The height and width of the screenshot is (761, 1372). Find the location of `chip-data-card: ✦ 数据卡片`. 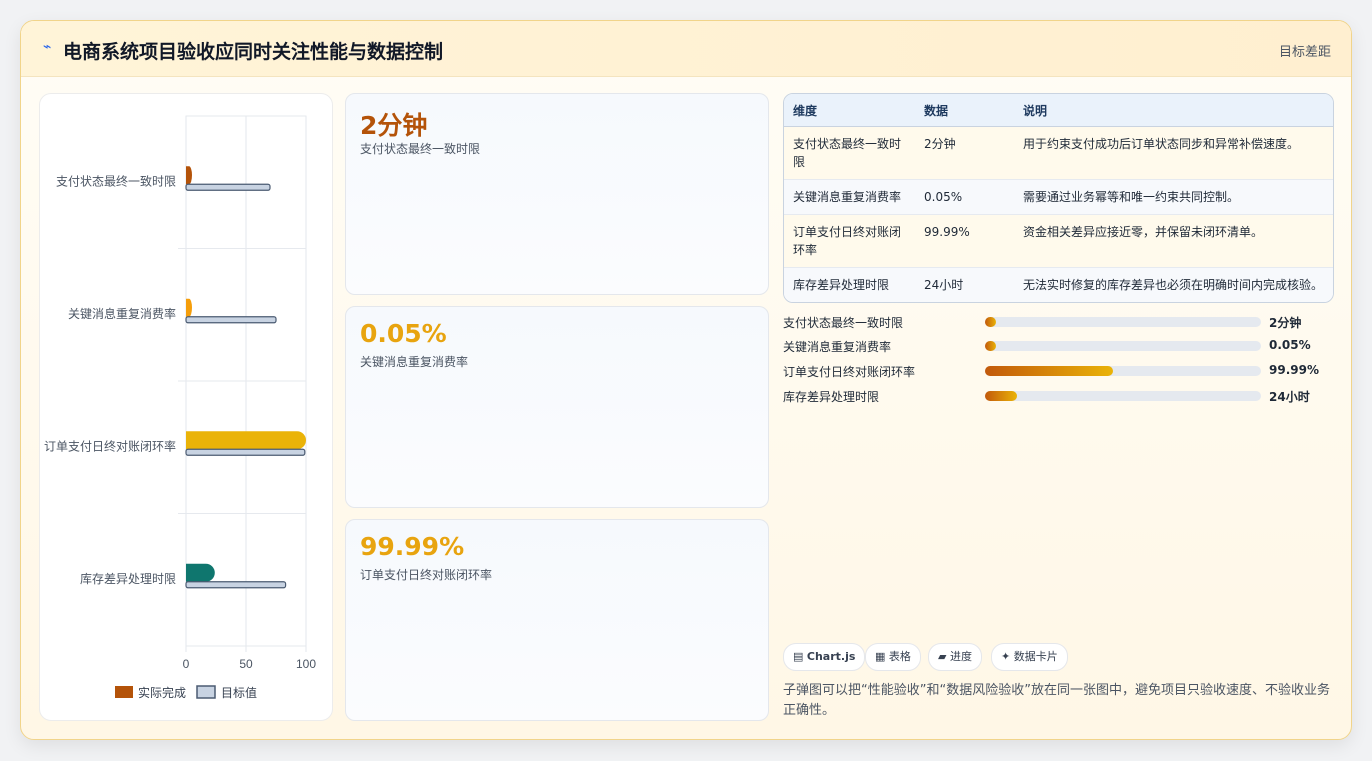

chip-data-card: ✦ 数据卡片 is located at coordinates (1029, 657).